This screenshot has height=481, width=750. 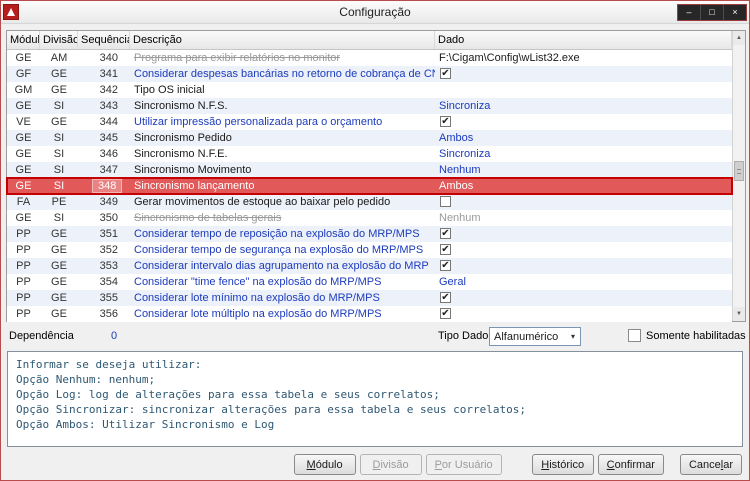 I want to click on dependencia-label: Dependência, so click(x=41, y=336).